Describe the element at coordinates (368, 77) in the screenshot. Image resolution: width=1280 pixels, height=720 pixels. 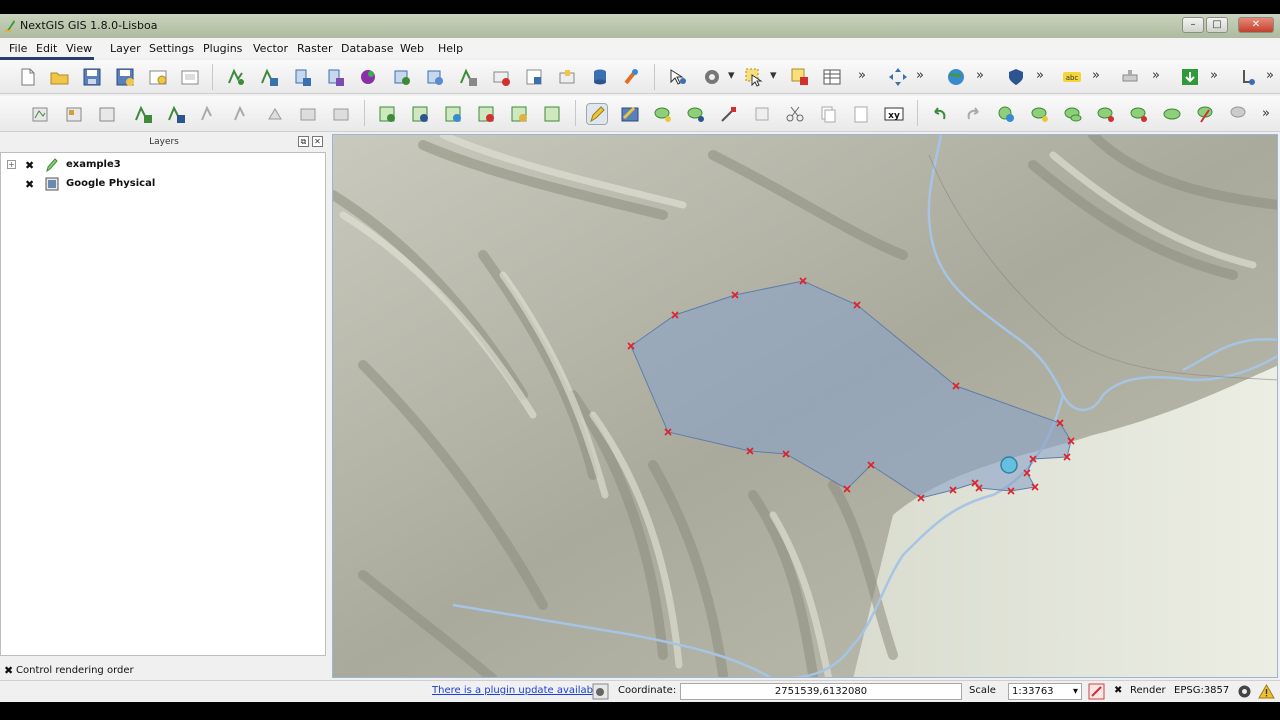
I see `zoom-layer-icon` at that location.